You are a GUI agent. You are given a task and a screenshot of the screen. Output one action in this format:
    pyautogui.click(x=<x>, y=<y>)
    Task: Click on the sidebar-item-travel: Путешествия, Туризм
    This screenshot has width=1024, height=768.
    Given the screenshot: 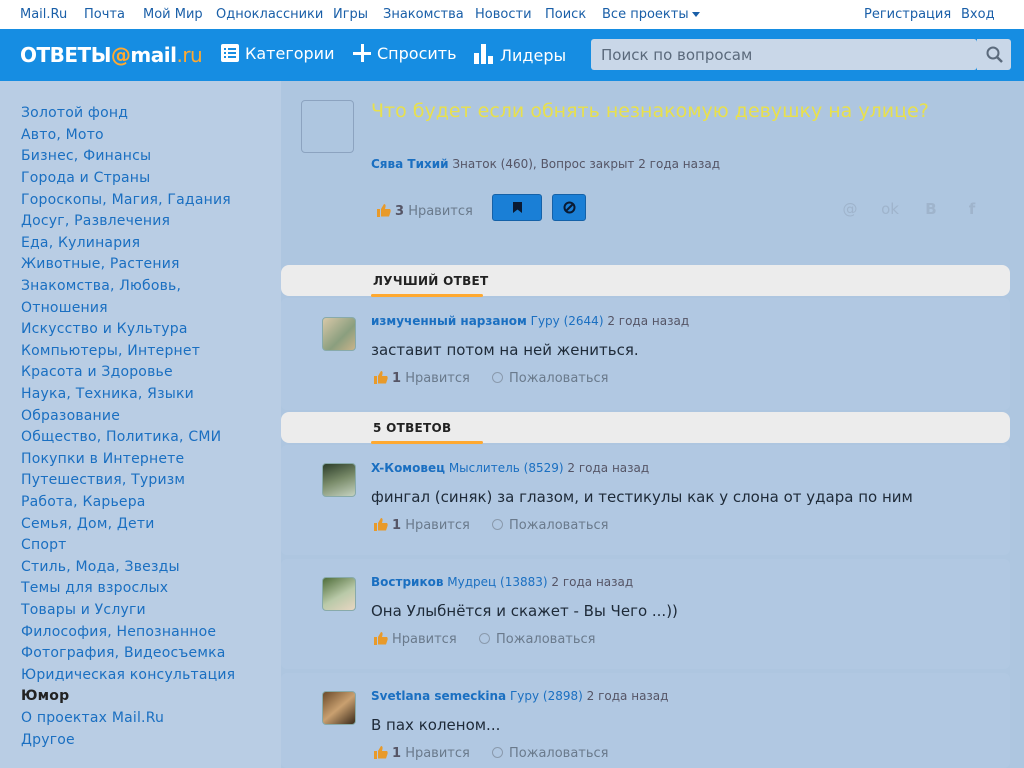 What is the action you would take?
    pyautogui.click(x=103, y=480)
    